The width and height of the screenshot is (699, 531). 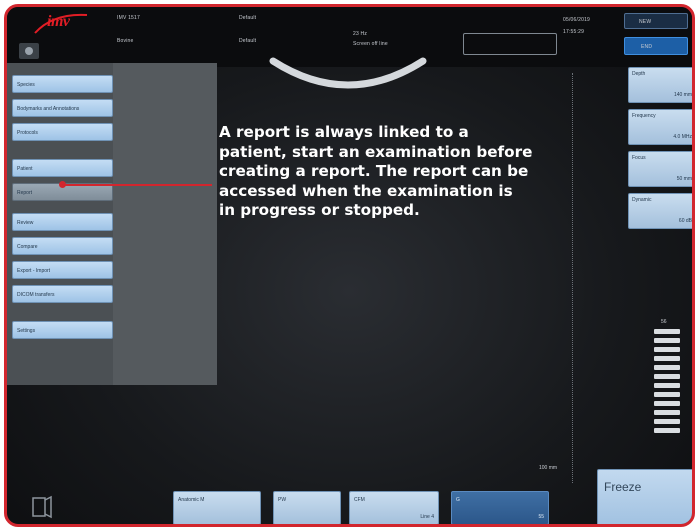 What do you see at coordinates (25, 223) in the screenshot?
I see `menu-label: Review` at bounding box center [25, 223].